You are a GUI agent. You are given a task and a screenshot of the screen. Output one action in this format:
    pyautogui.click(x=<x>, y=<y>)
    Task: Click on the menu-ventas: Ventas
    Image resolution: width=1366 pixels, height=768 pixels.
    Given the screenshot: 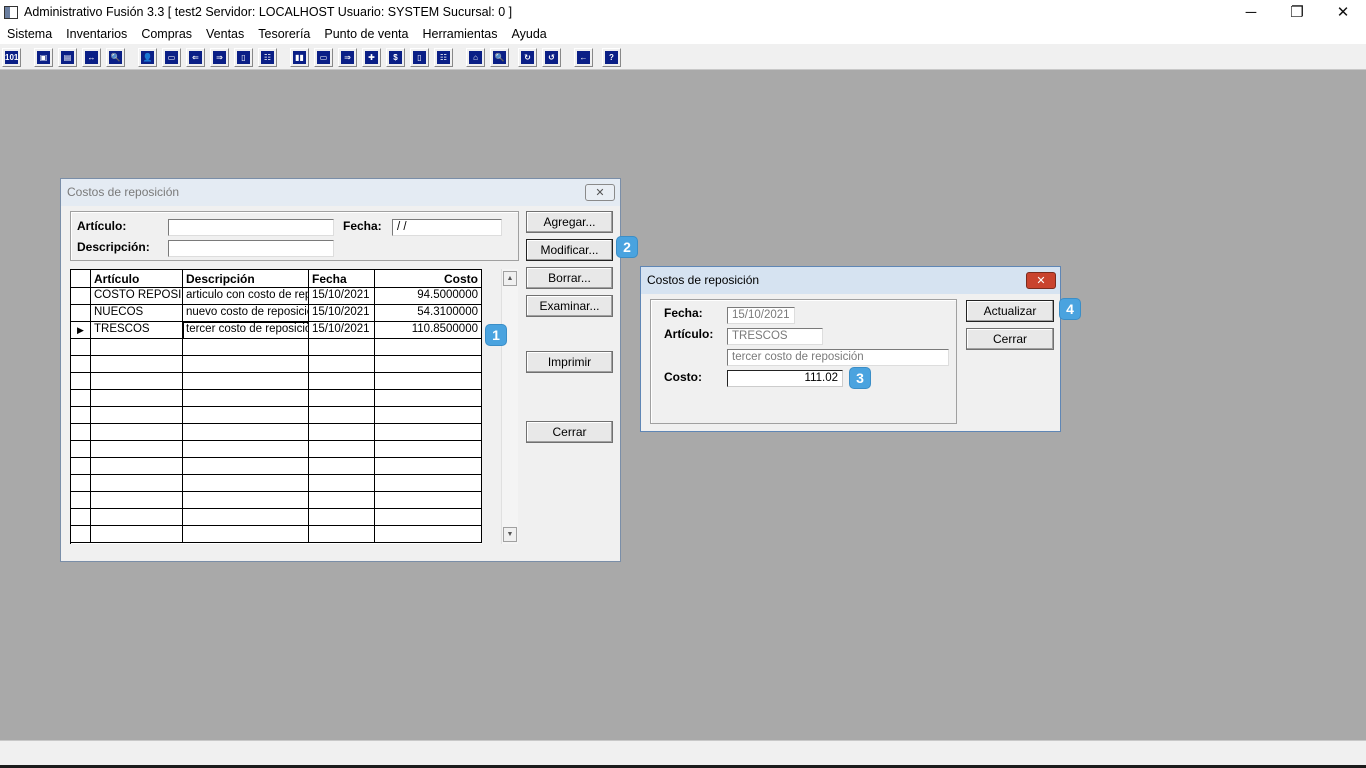 What is the action you would take?
    pyautogui.click(x=225, y=34)
    